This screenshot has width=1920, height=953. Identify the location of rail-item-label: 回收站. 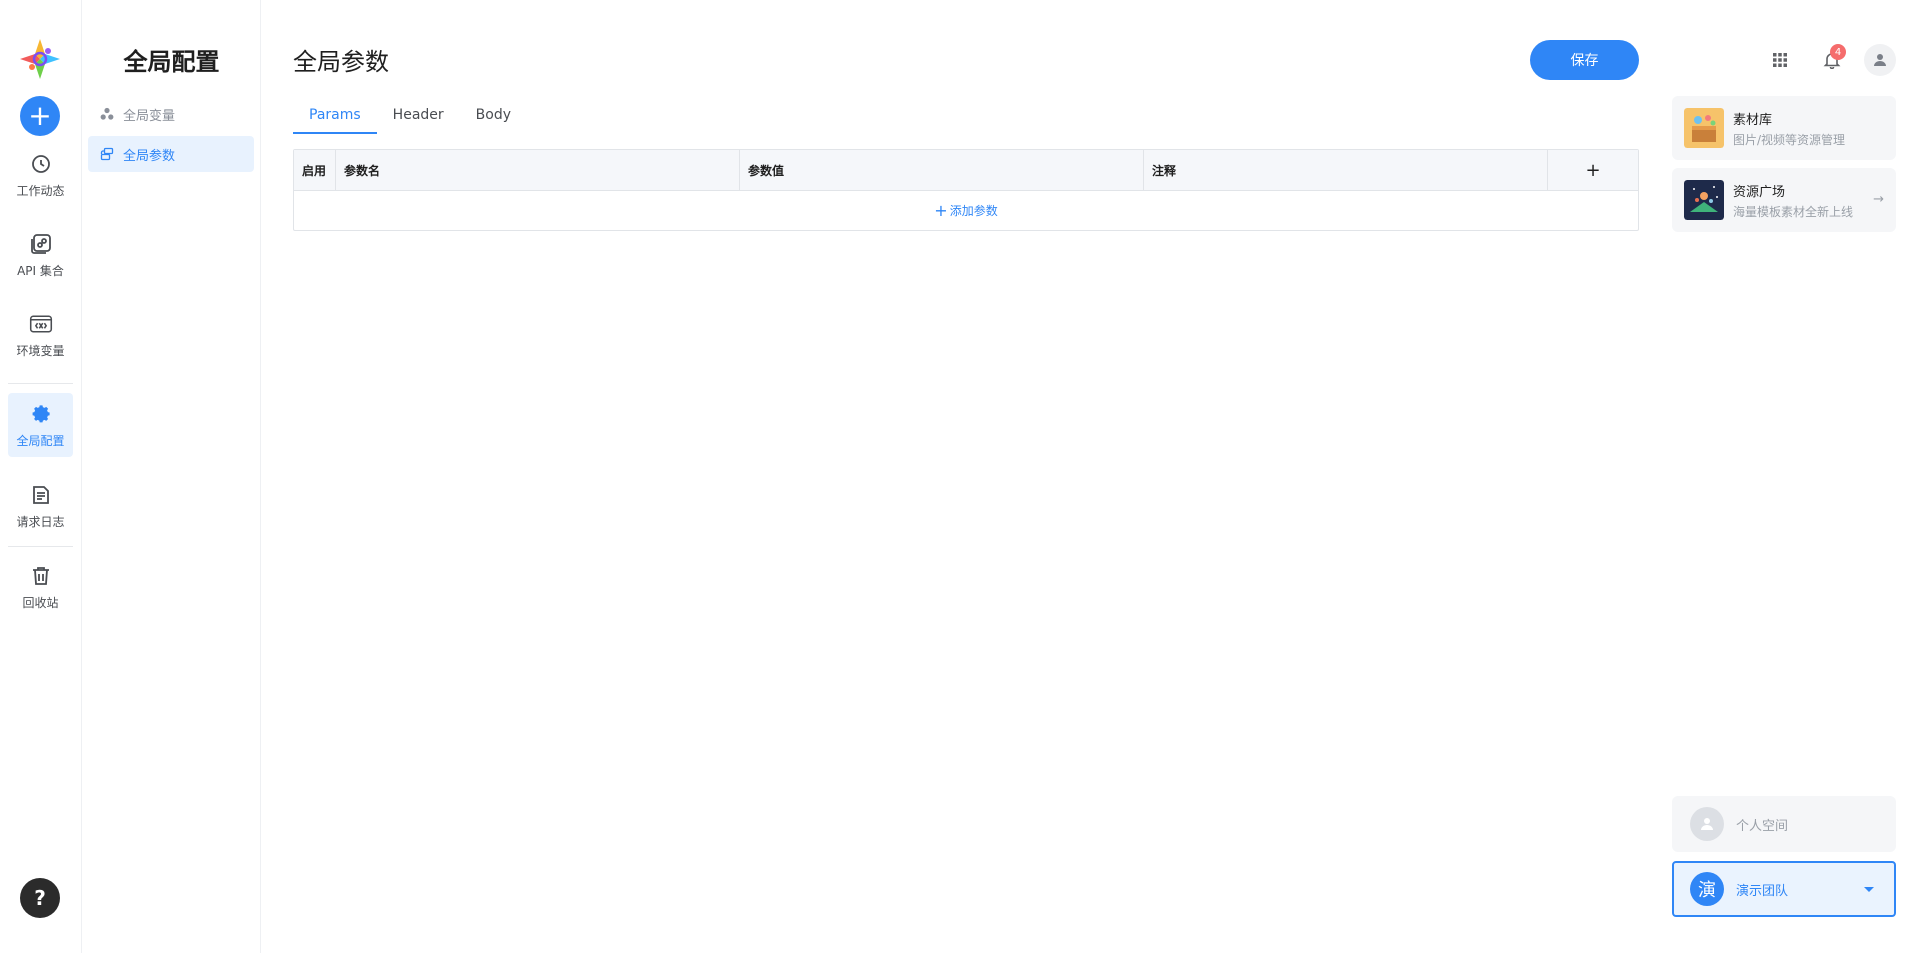
(40, 602).